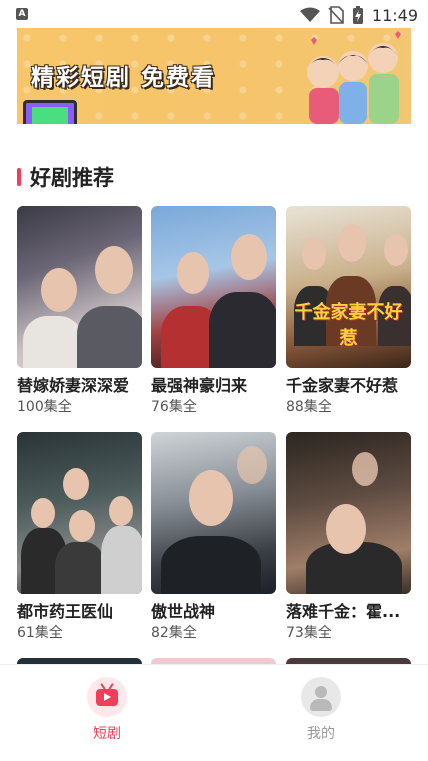 The image size is (428, 761). Describe the element at coordinates (348, 287) in the screenshot. I see `drama-poster: 千金家妻不好惹` at that location.